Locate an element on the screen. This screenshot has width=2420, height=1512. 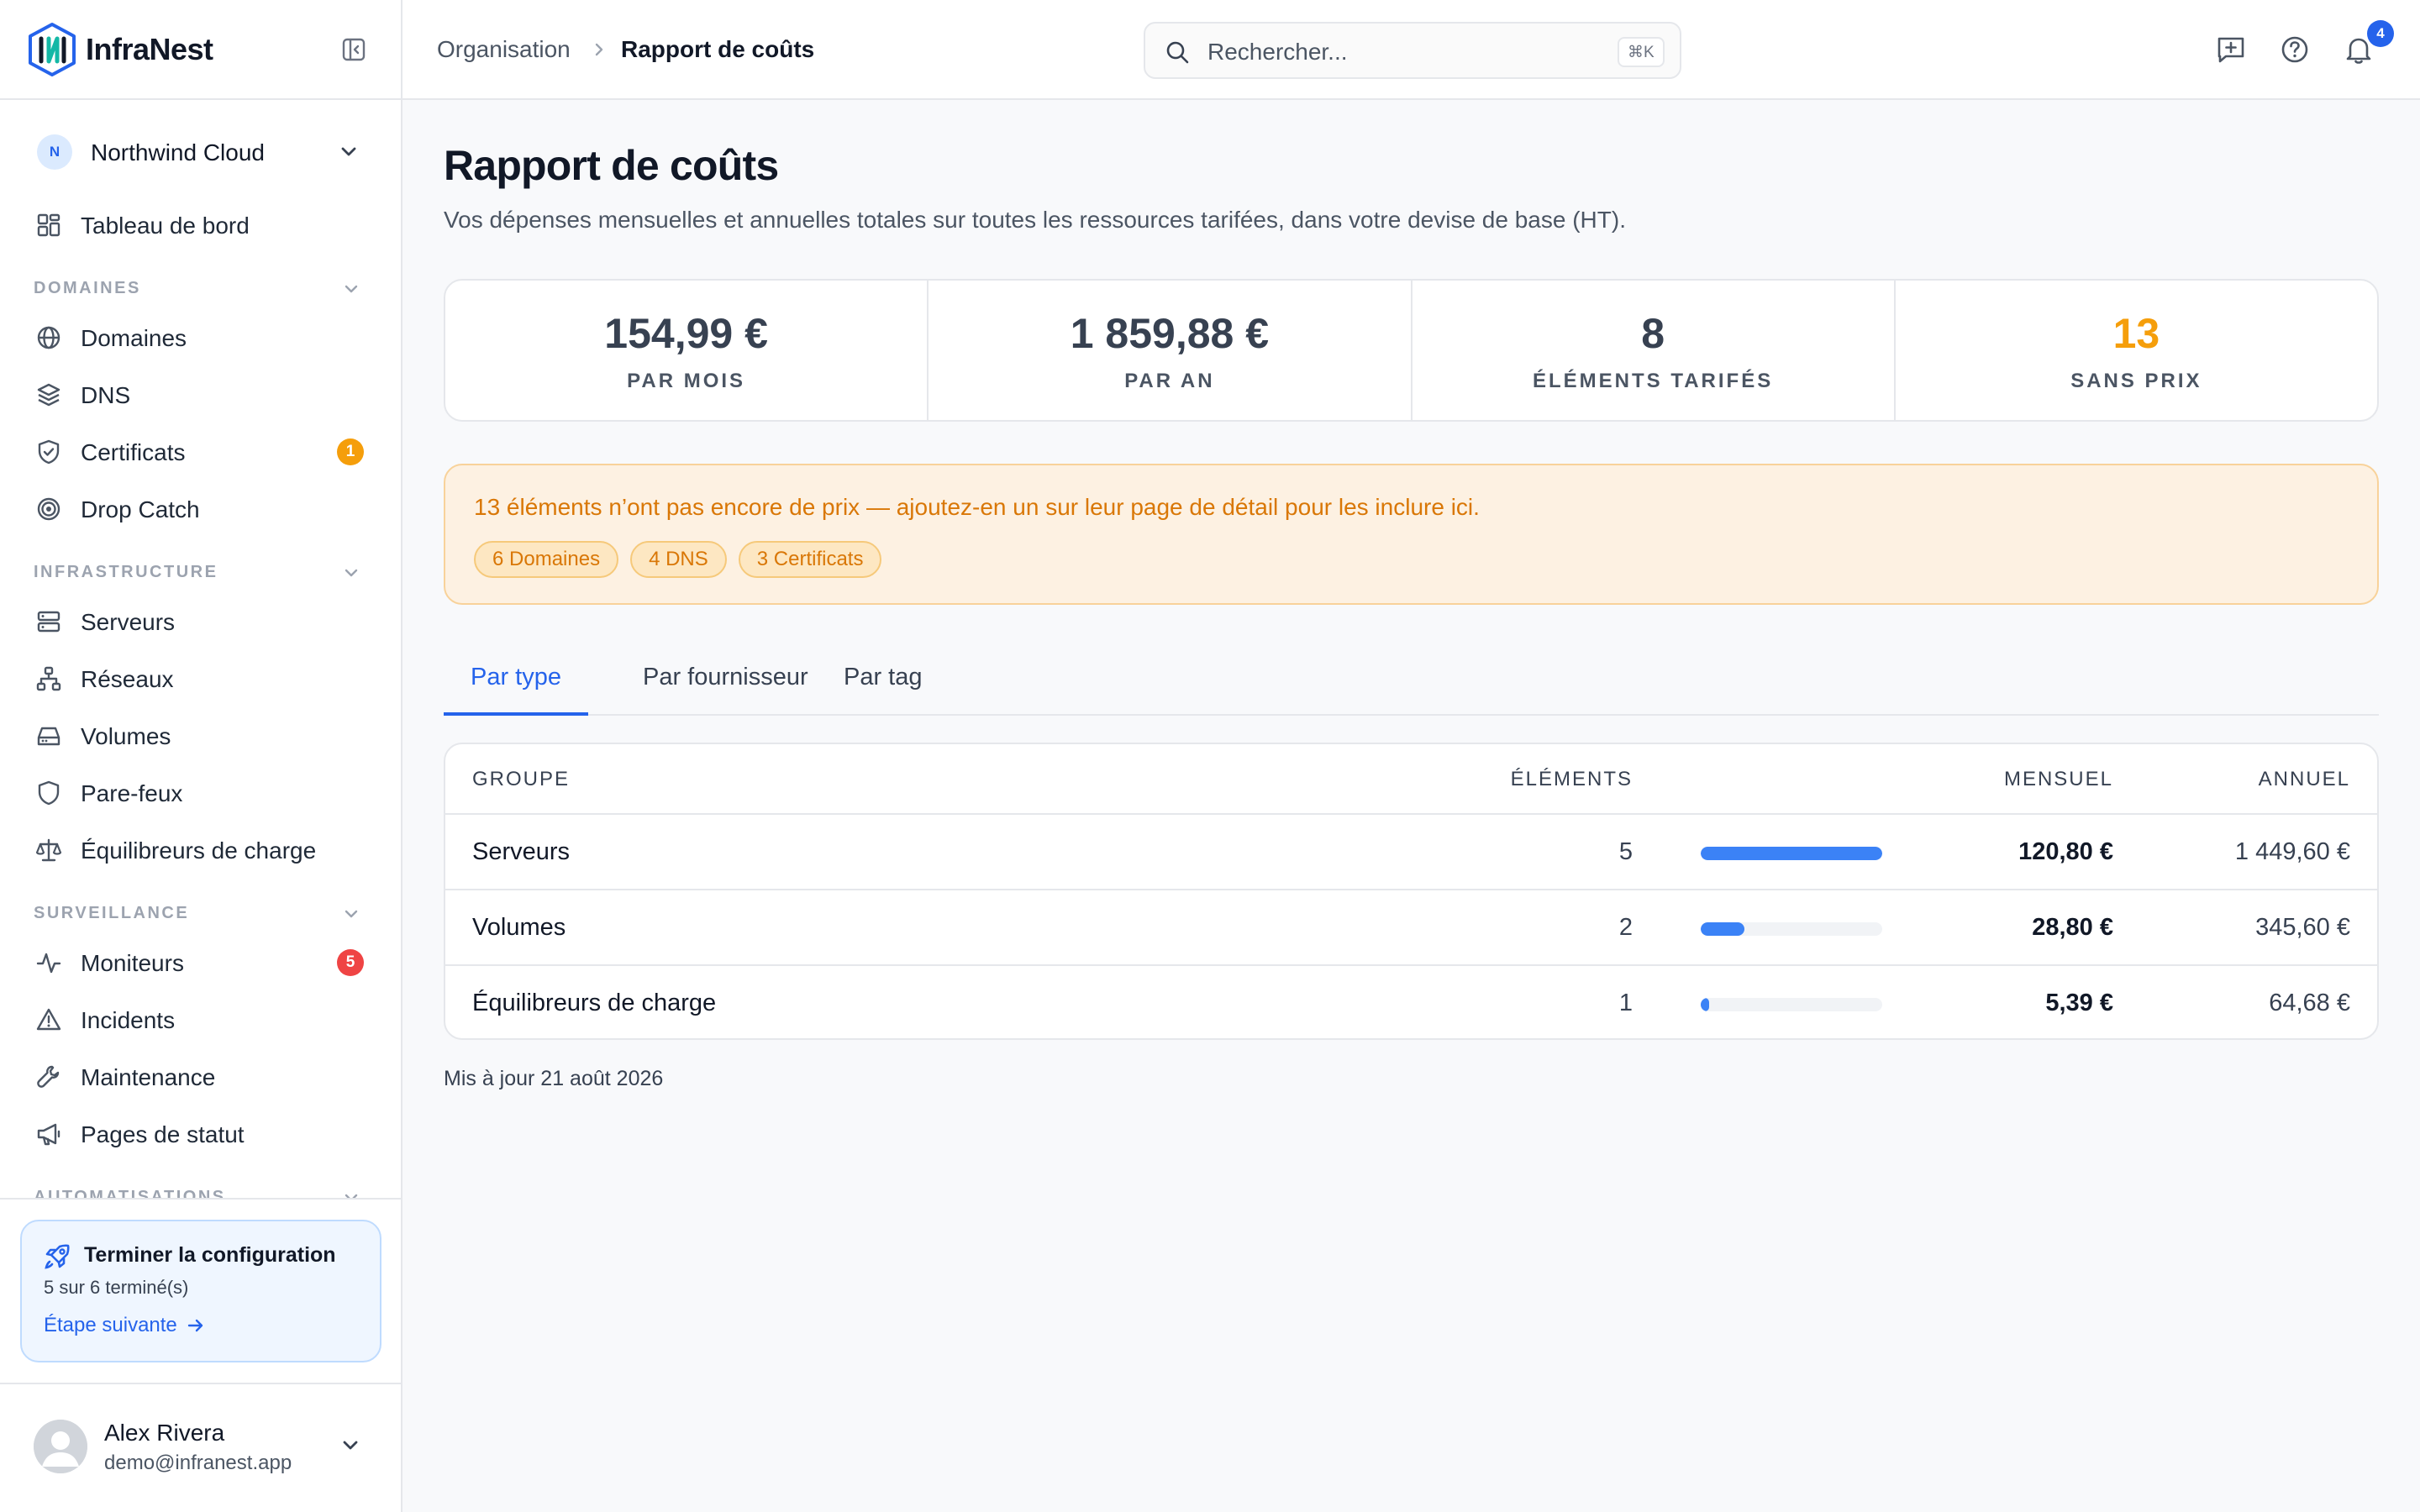
section-domains: DOMAINES is located at coordinates (202, 288).